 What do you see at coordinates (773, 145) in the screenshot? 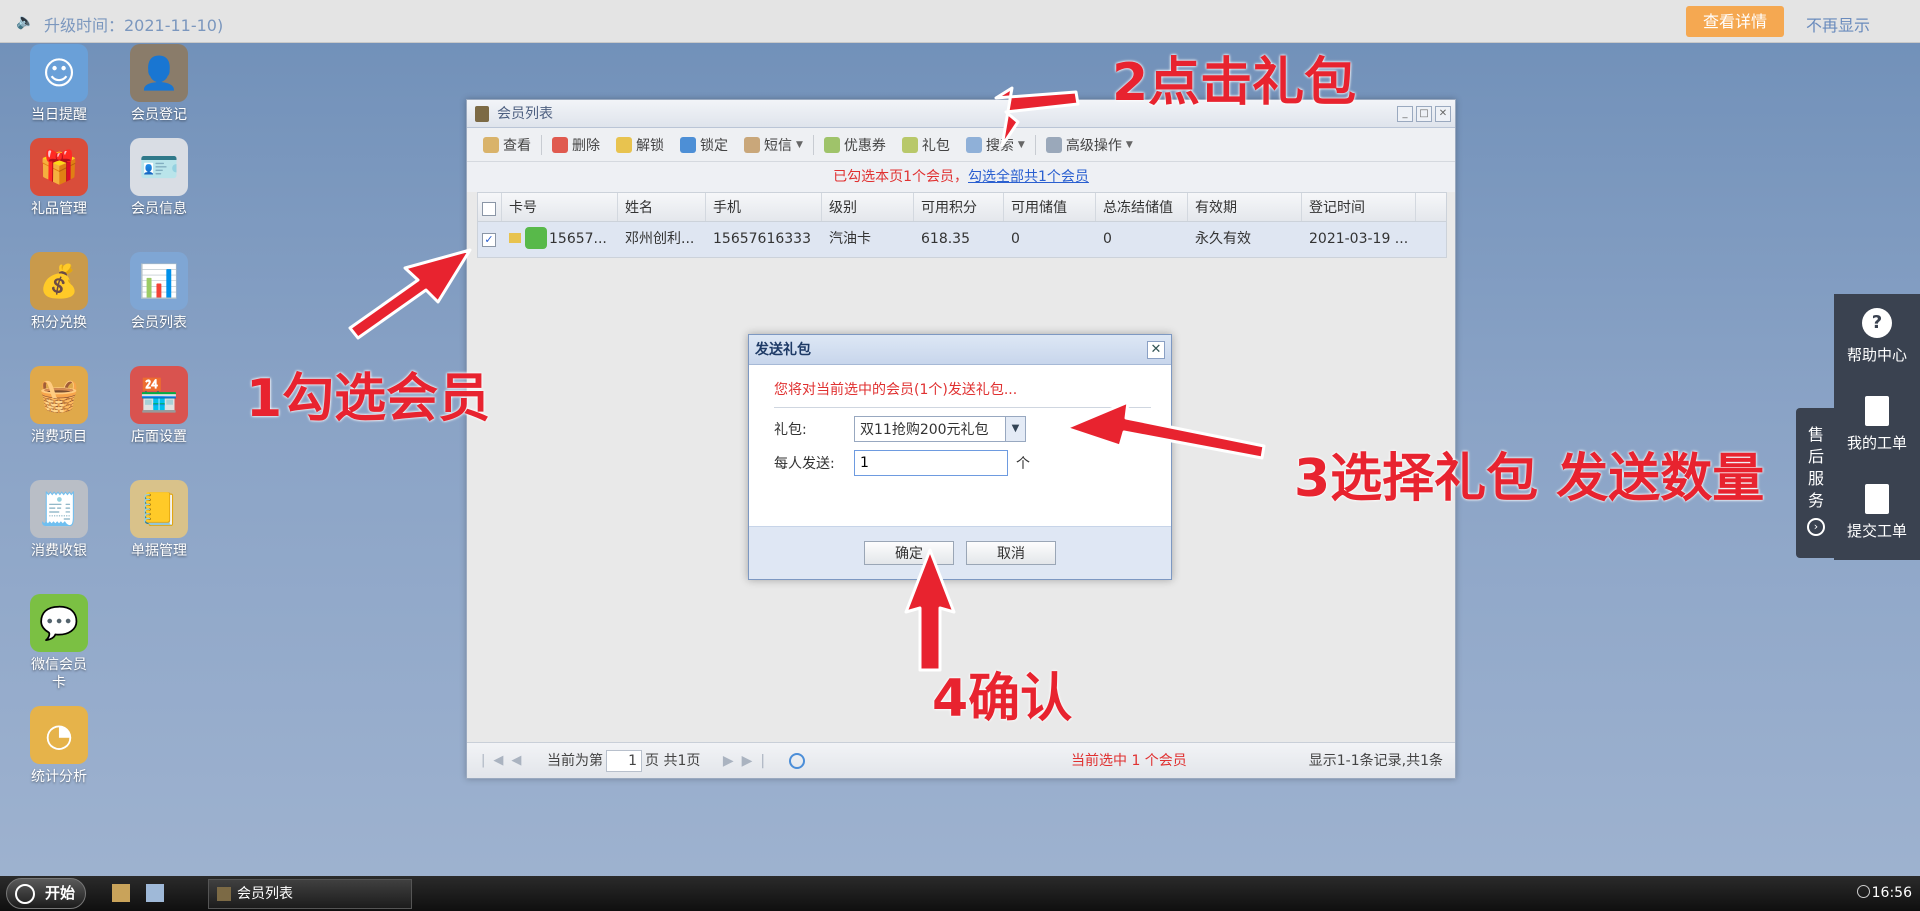
I see `sms-button: 短信 ▼` at bounding box center [773, 145].